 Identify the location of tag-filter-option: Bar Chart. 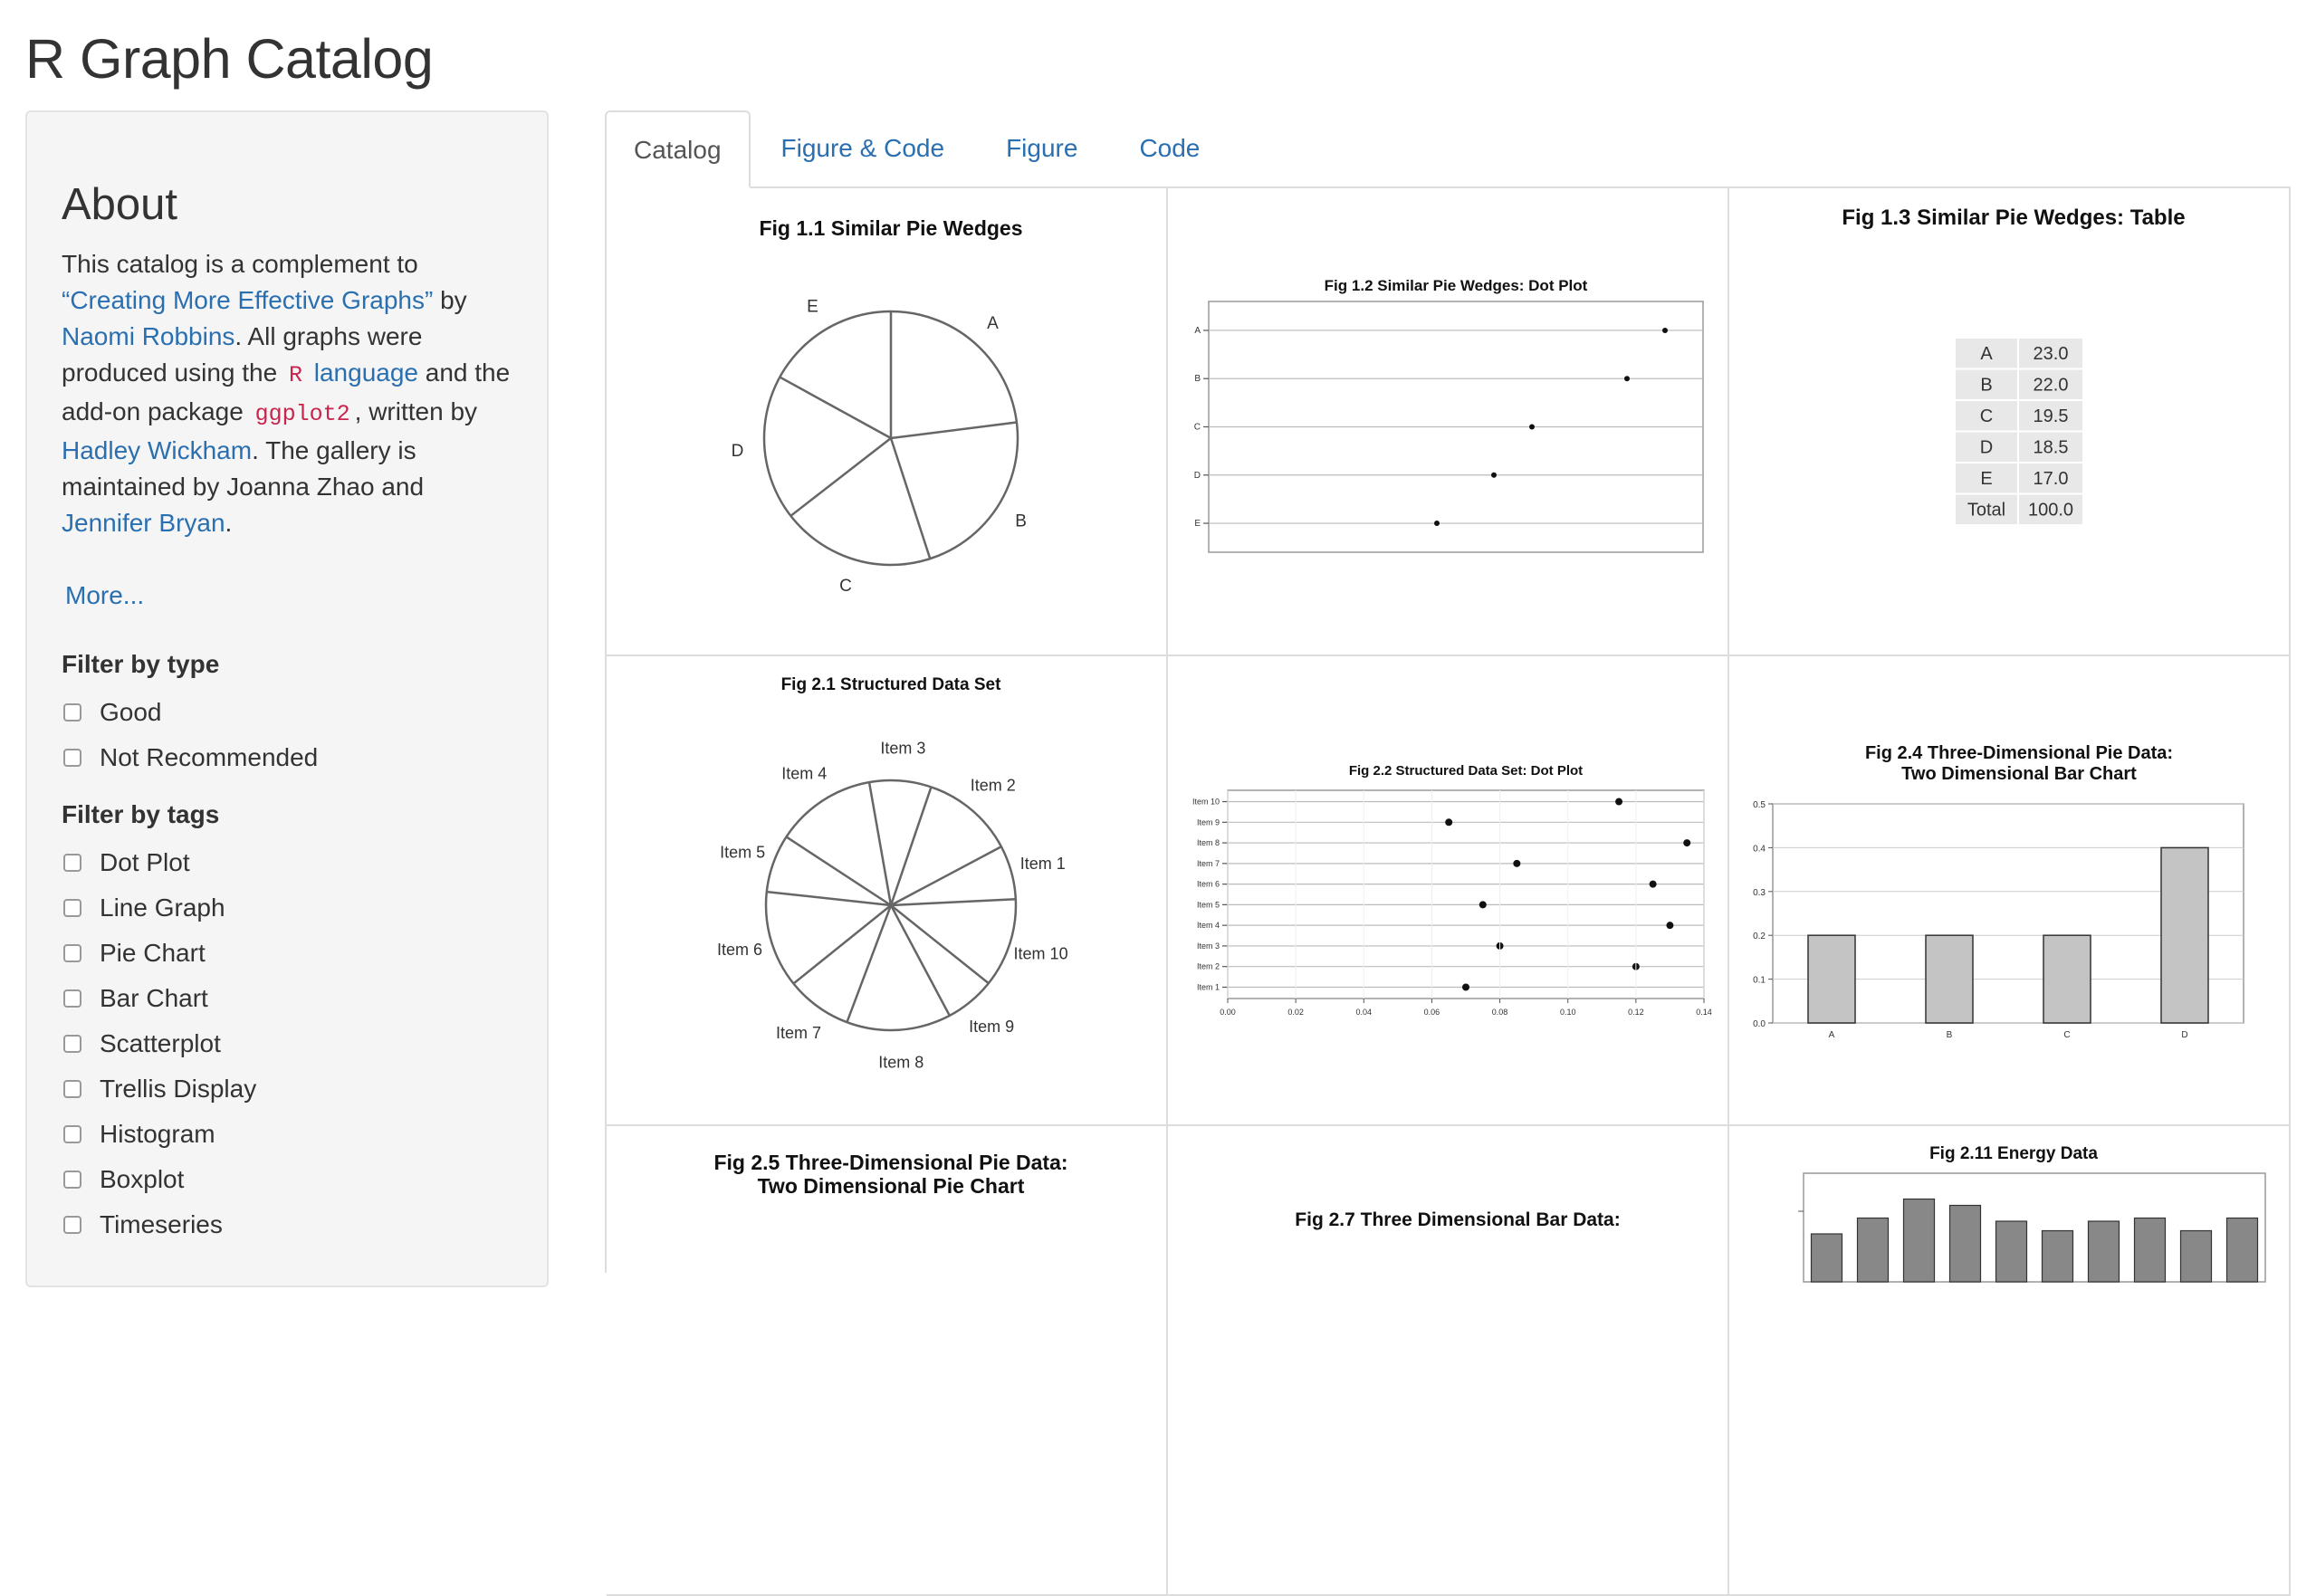
(287, 998).